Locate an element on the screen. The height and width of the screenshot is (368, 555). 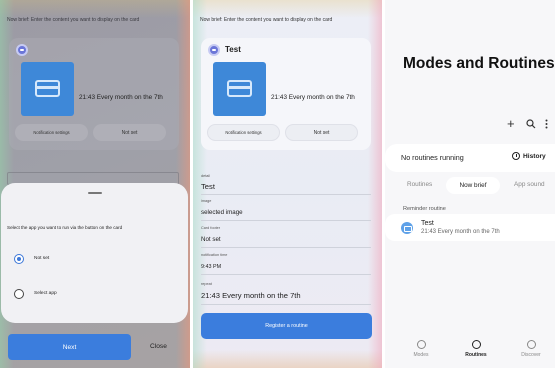
next-button: Next is located at coordinates (69, 347).